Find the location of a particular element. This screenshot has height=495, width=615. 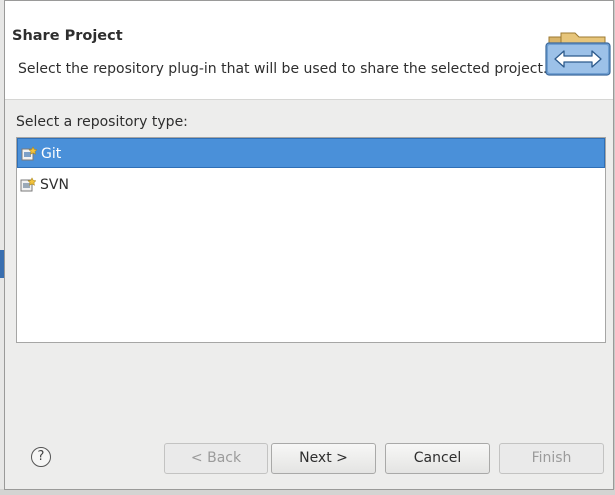

list-item-label: Git is located at coordinates (51, 154).